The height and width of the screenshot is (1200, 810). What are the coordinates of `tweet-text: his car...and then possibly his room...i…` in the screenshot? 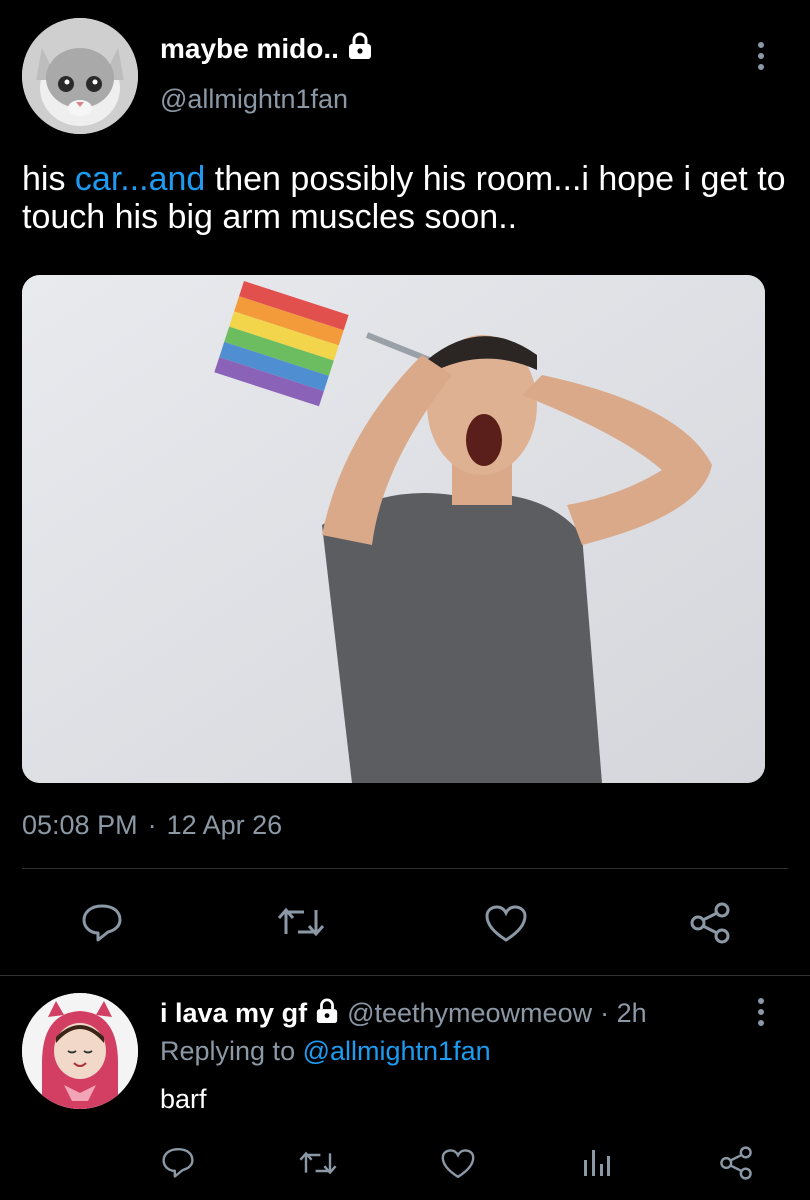 It's located at (412, 198).